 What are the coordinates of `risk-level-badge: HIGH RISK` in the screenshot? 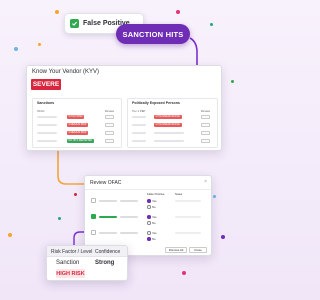 It's located at (70, 273).